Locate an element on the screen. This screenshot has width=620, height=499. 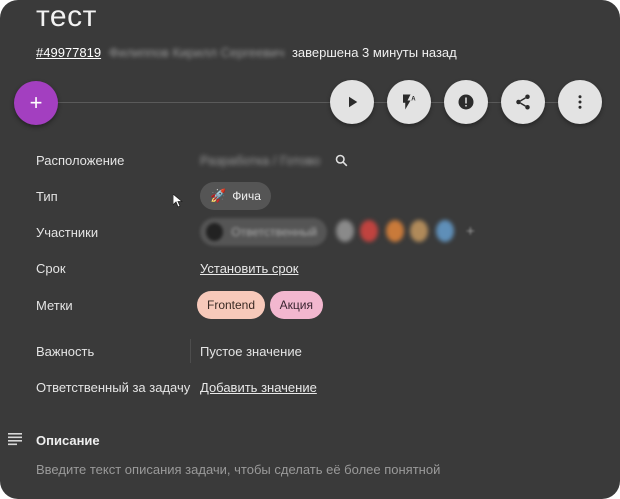
importance-label: Важность is located at coordinates (65, 351).